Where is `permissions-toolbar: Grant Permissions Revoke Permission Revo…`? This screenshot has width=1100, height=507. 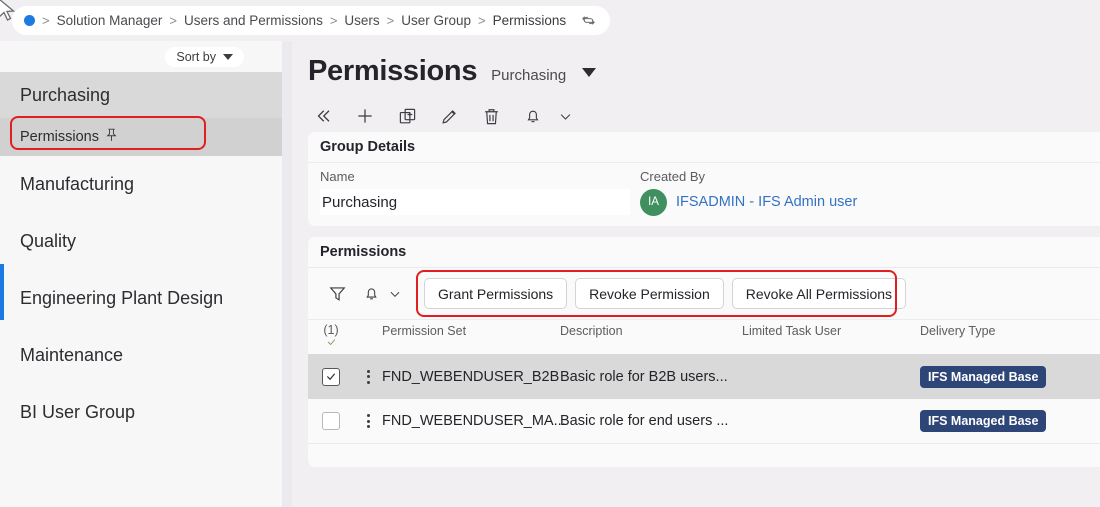 permissions-toolbar: Grant Permissions Revoke Permission Revo… is located at coordinates (704, 293).